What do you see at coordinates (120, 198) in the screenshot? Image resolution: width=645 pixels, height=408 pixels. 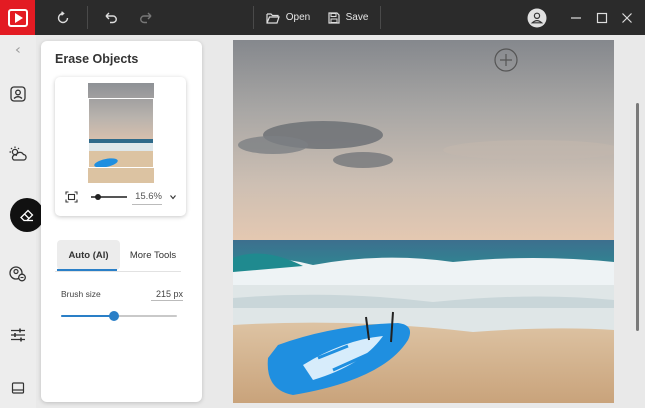 I see `zoom-controls: 15.6%` at bounding box center [120, 198].